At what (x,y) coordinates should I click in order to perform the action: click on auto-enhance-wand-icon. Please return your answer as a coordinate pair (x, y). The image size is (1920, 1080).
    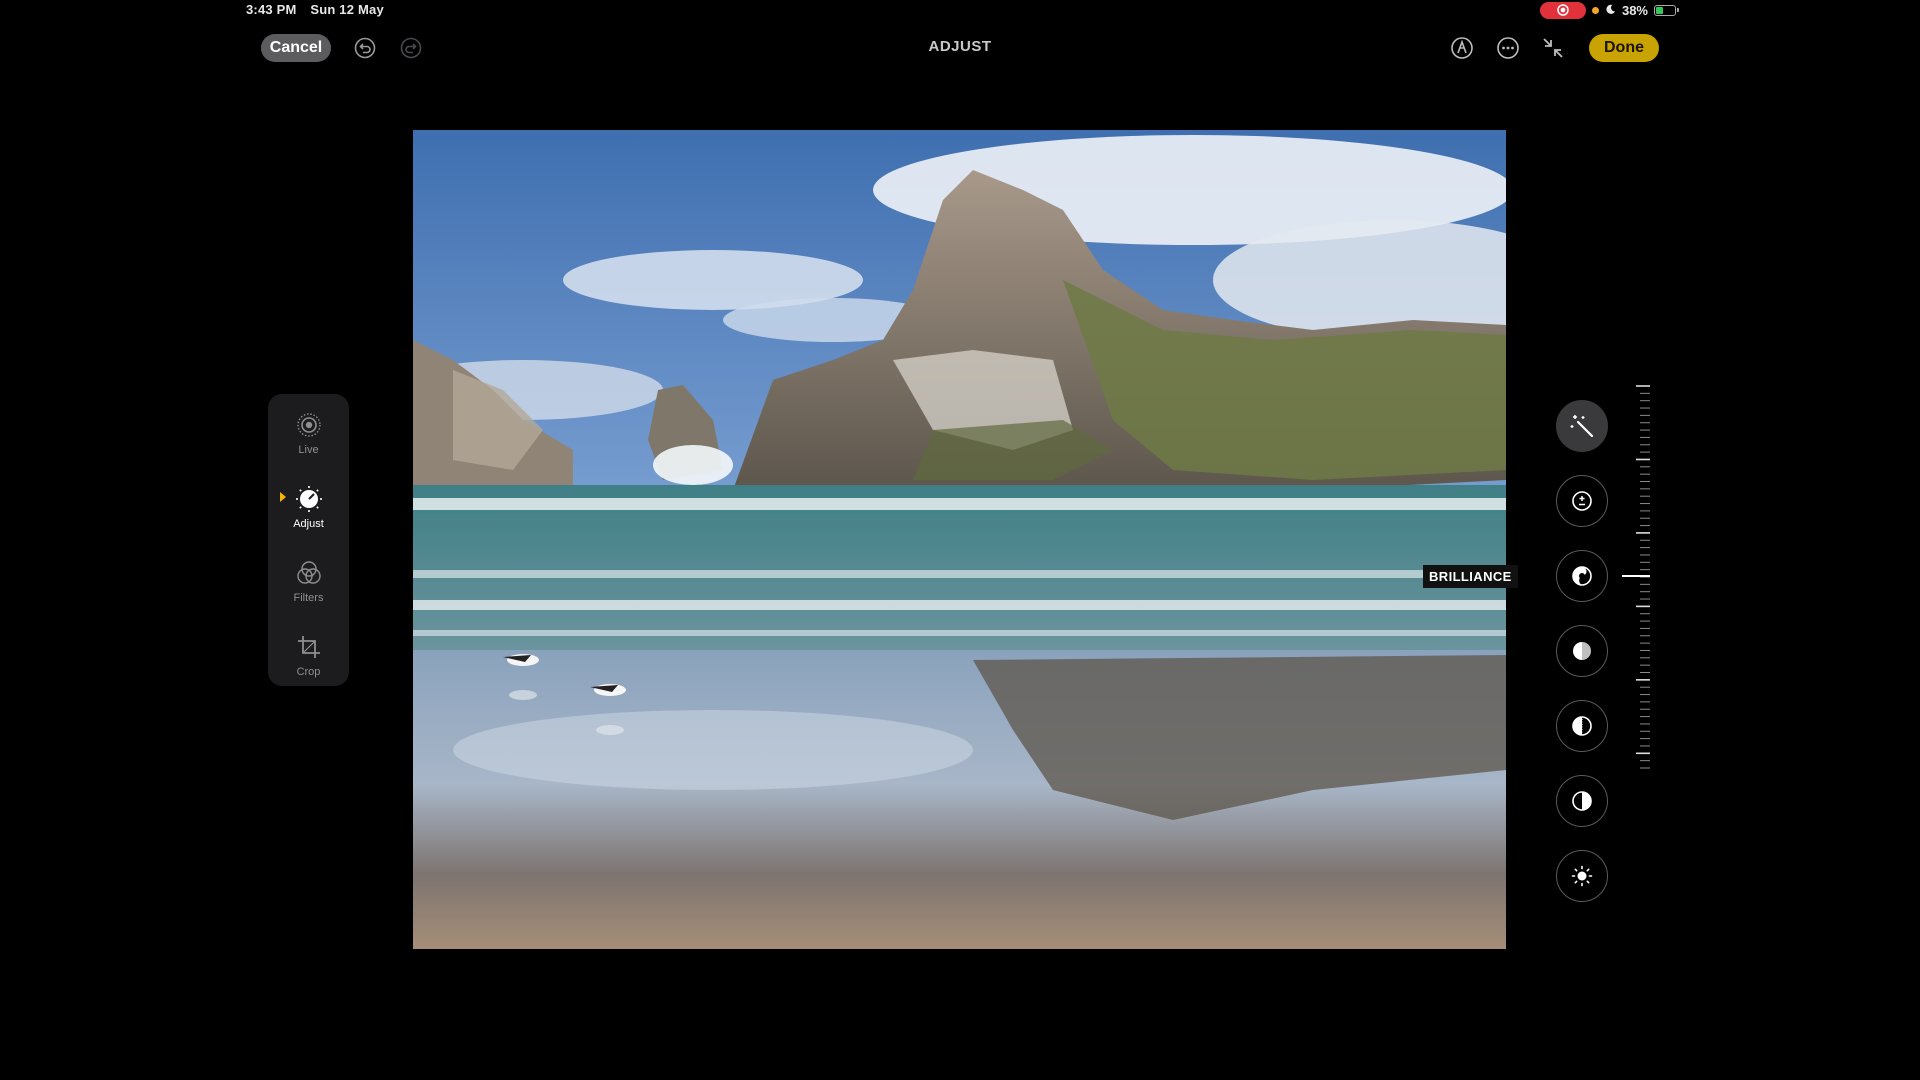
    Looking at the image, I should click on (1582, 426).